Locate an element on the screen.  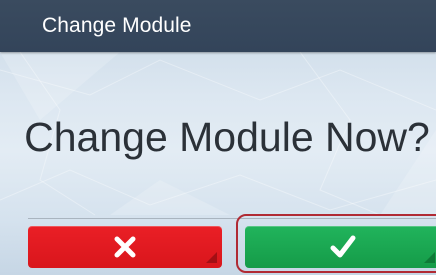
checkmark-icon is located at coordinates (342, 246).